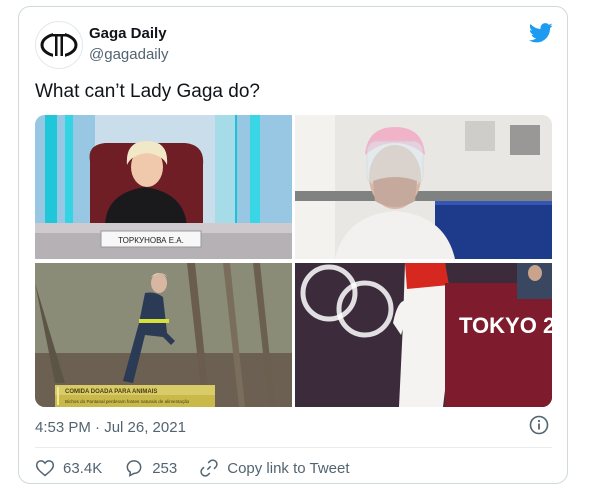 The image size is (596, 500). Describe the element at coordinates (163, 187) in the screenshot. I see `media-image-1: ТОРКУНОВА Е.А.` at that location.